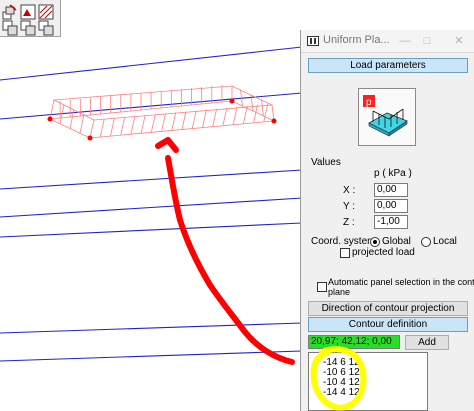 Image resolution: width=474 pixels, height=411 pixels. What do you see at coordinates (230, 260) in the screenshot?
I see `red-annotation-arrow` at bounding box center [230, 260].